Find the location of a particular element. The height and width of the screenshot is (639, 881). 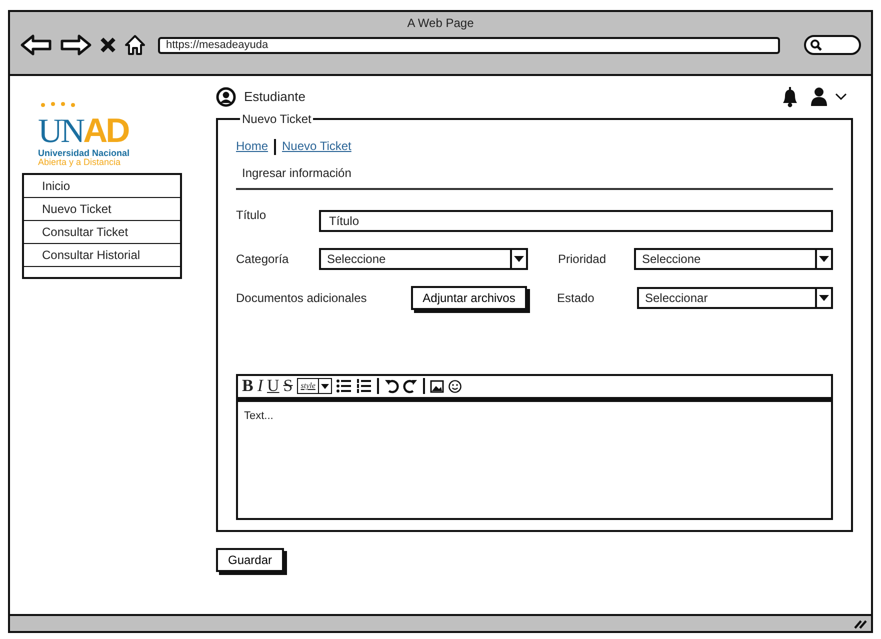

smiley-icon is located at coordinates (455, 386).